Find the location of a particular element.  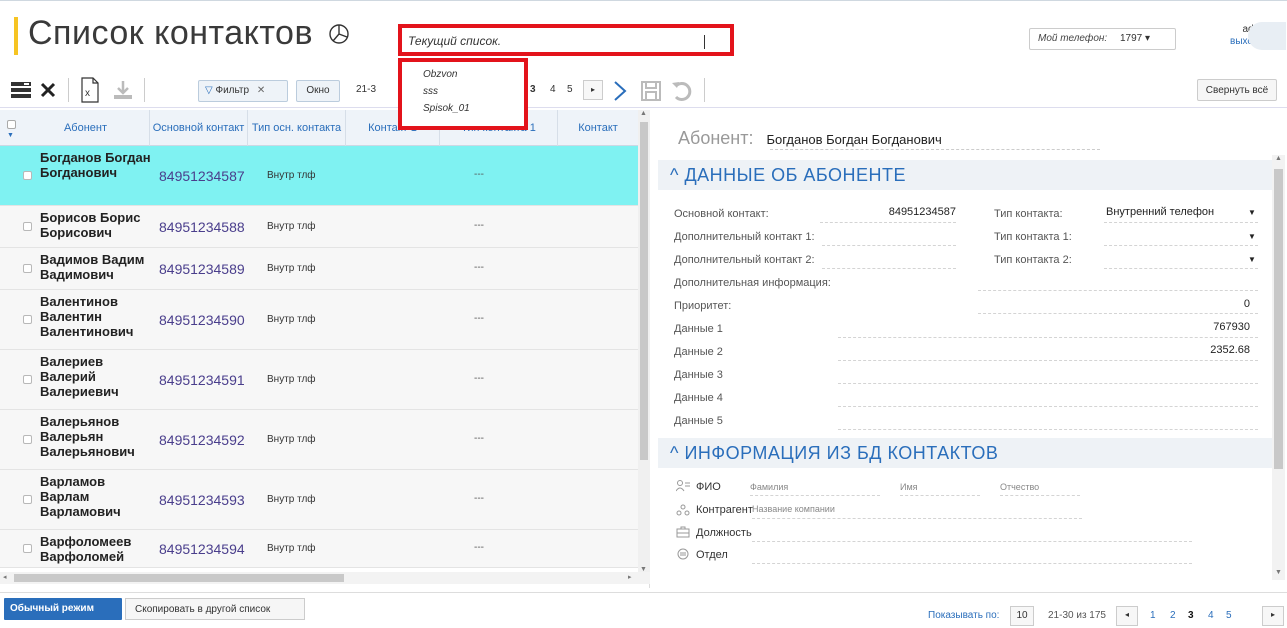

data-3-field is located at coordinates (1048, 383).